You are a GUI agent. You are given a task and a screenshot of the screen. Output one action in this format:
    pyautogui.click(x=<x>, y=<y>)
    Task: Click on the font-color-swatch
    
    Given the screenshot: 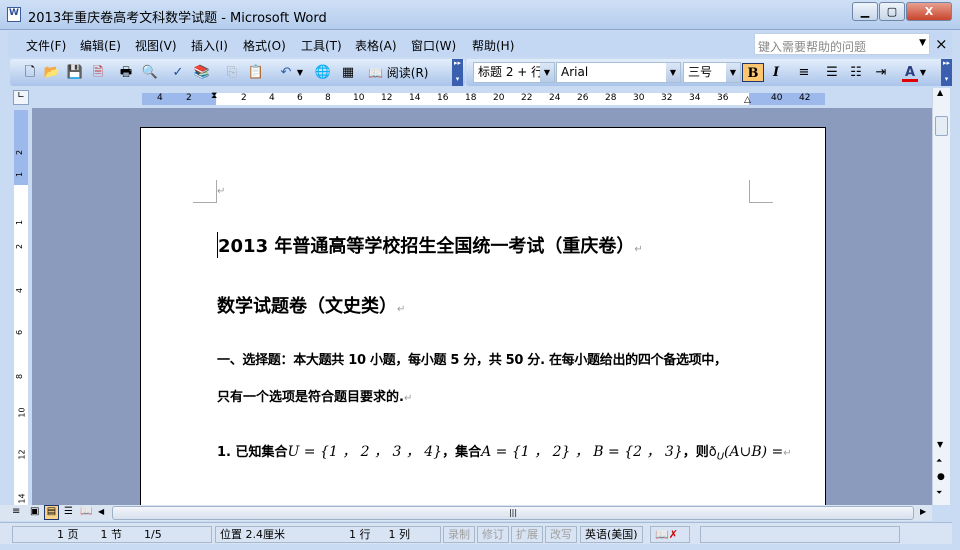 What is the action you would take?
    pyautogui.click(x=910, y=80)
    